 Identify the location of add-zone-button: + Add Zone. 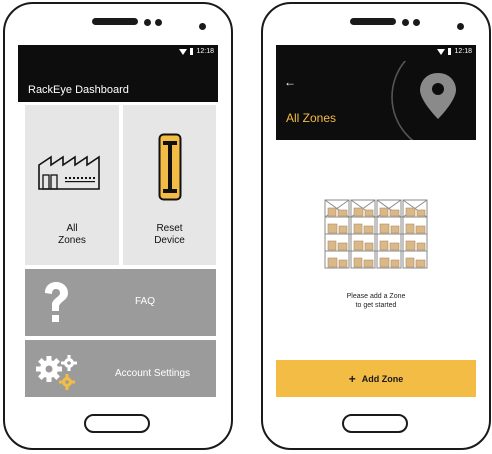
(376, 378).